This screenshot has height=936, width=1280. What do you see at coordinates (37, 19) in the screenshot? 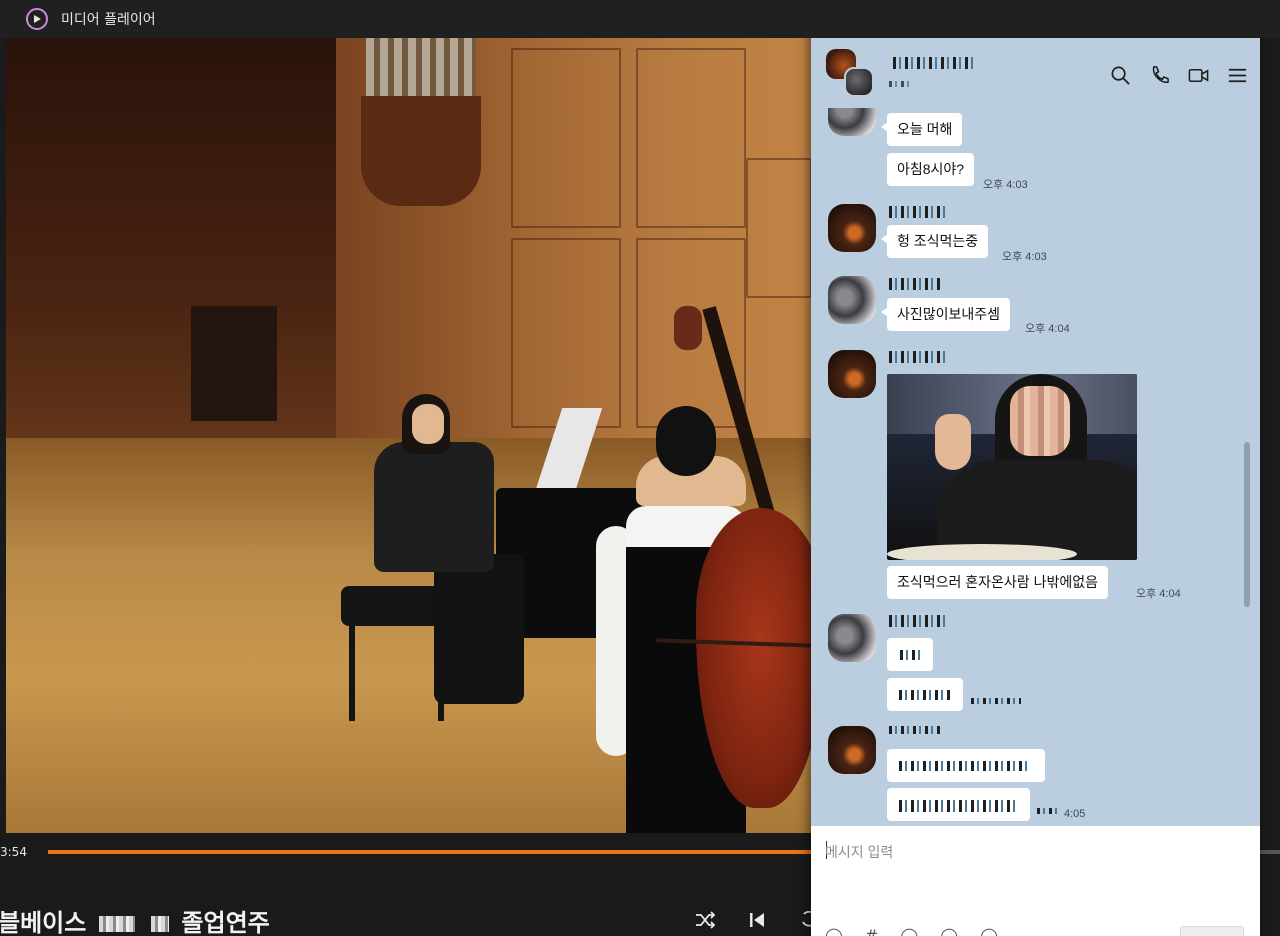
I see `play-icon` at bounding box center [37, 19].